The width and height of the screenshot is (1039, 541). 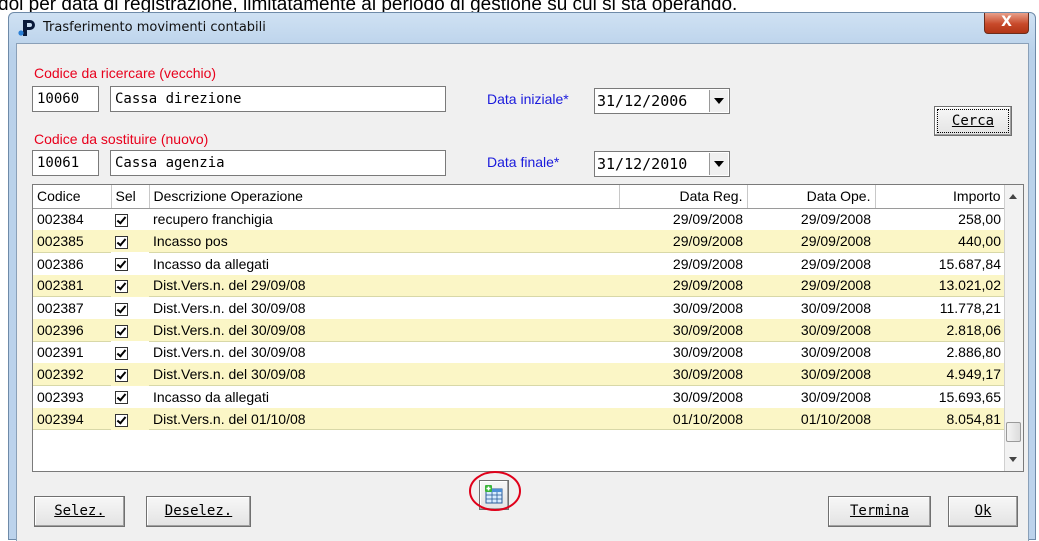 I want to click on old-desc-input: Cassa direzione, so click(x=278, y=99).